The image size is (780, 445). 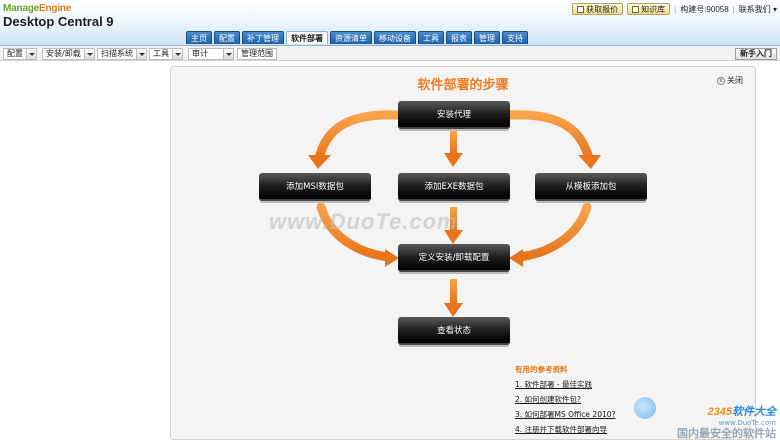 What do you see at coordinates (541, 369) in the screenshot?
I see `references-title: 有用的参考资料` at bounding box center [541, 369].